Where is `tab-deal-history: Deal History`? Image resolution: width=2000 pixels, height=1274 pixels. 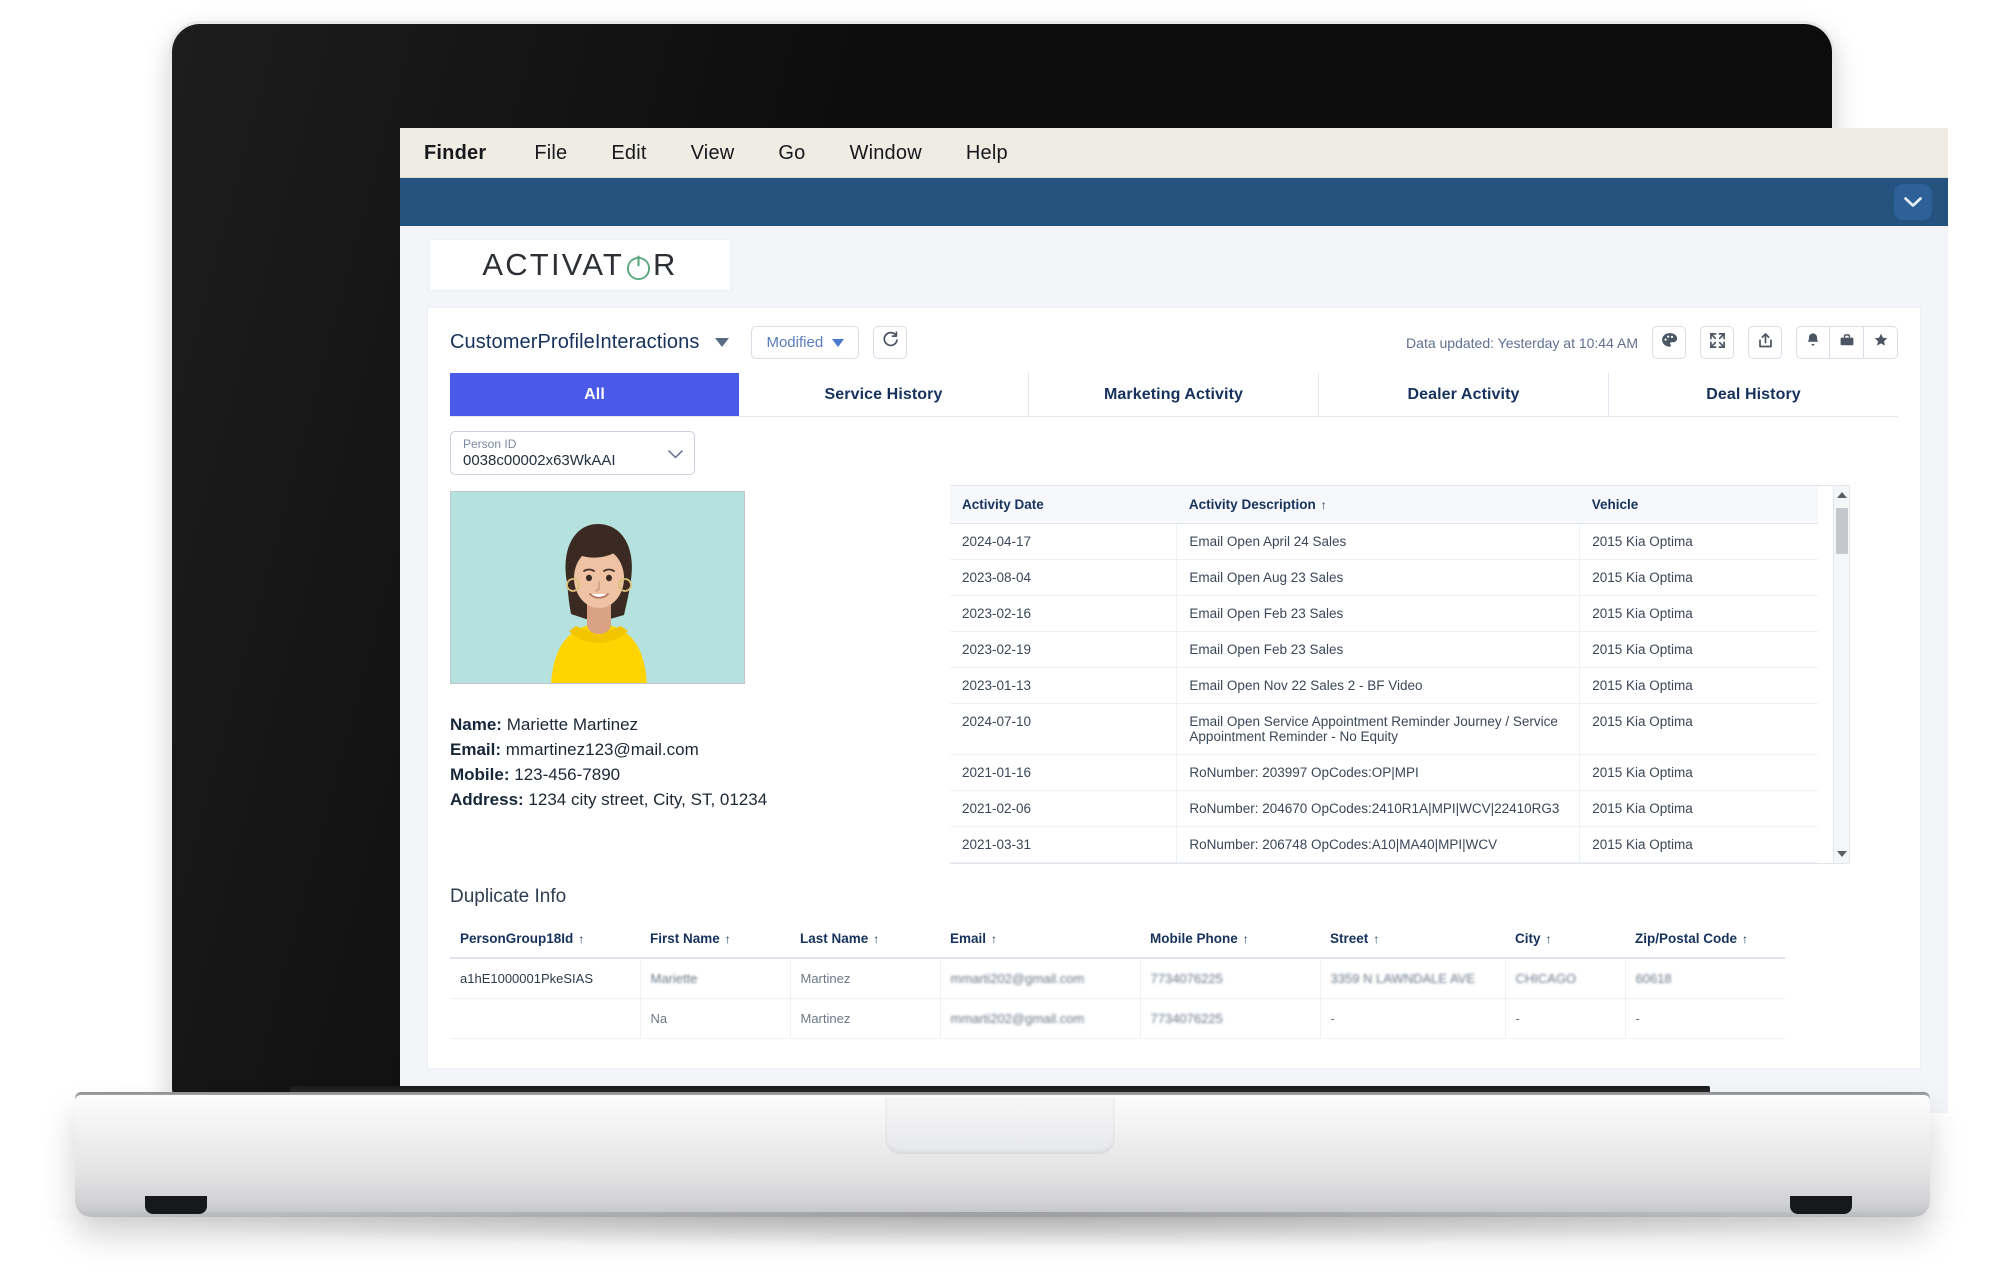
tab-deal-history: Deal History is located at coordinates (1753, 394).